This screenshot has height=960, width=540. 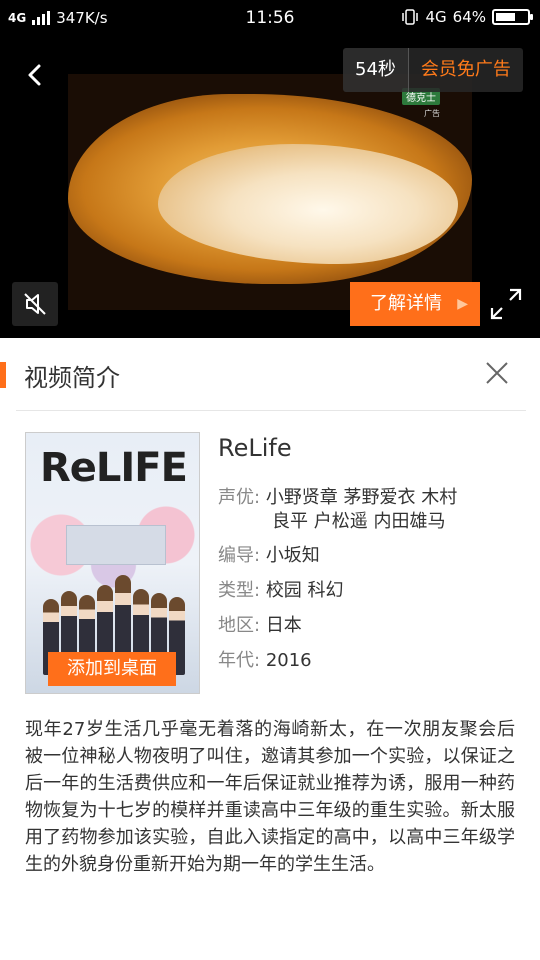 What do you see at coordinates (462, 304) in the screenshot?
I see `play-arrow-icon: ▶` at bounding box center [462, 304].